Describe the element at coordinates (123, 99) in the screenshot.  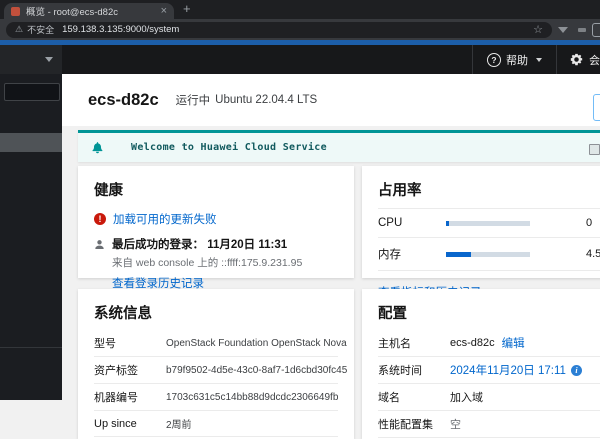
I see `page-title: ecs-d82c` at that location.